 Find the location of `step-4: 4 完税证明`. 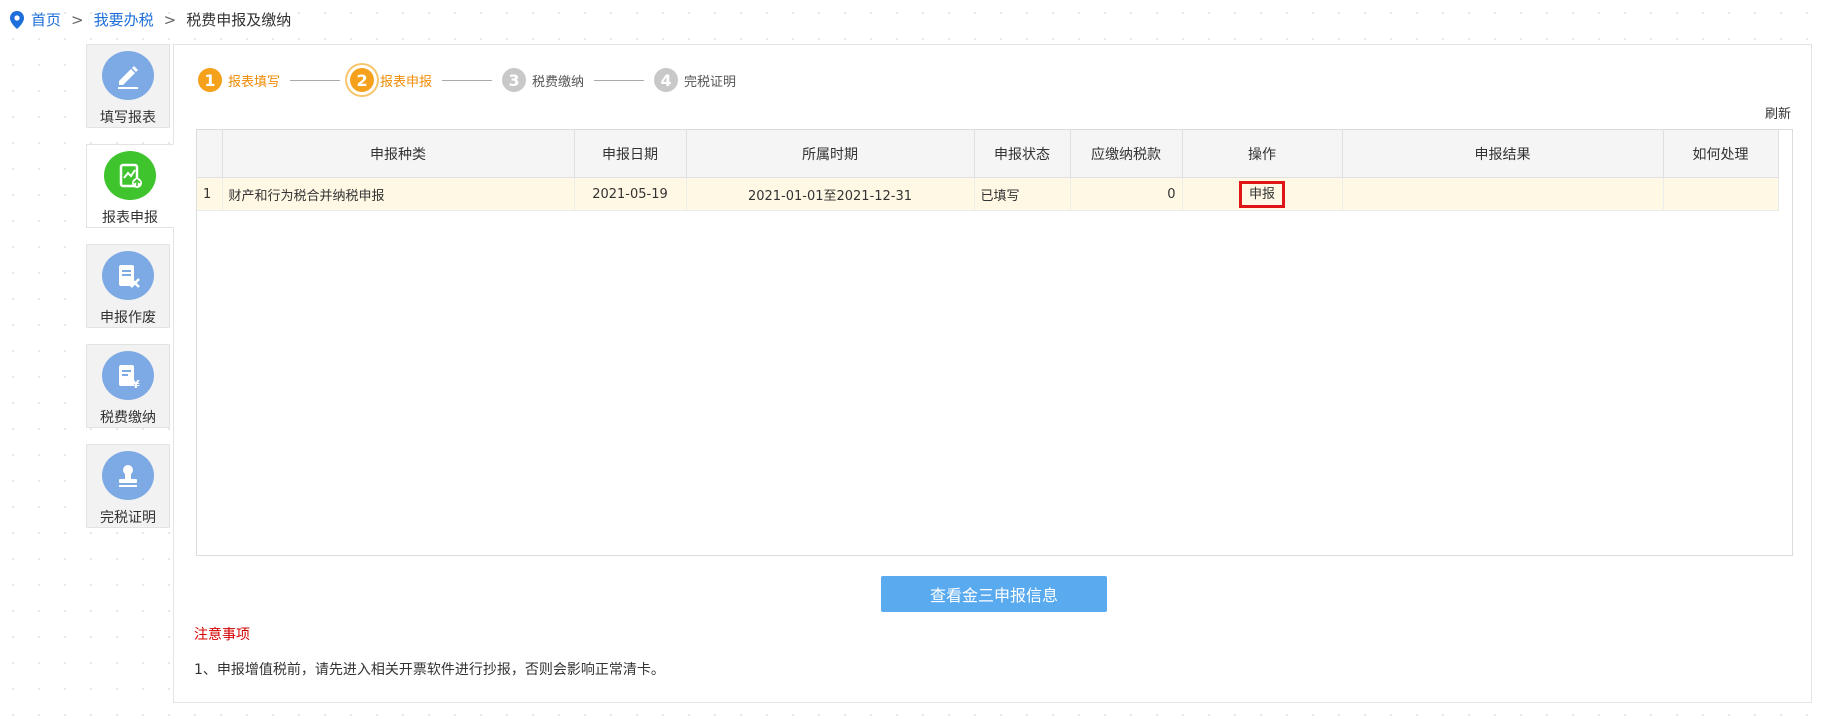

step-4: 4 完税证明 is located at coordinates (695, 80).